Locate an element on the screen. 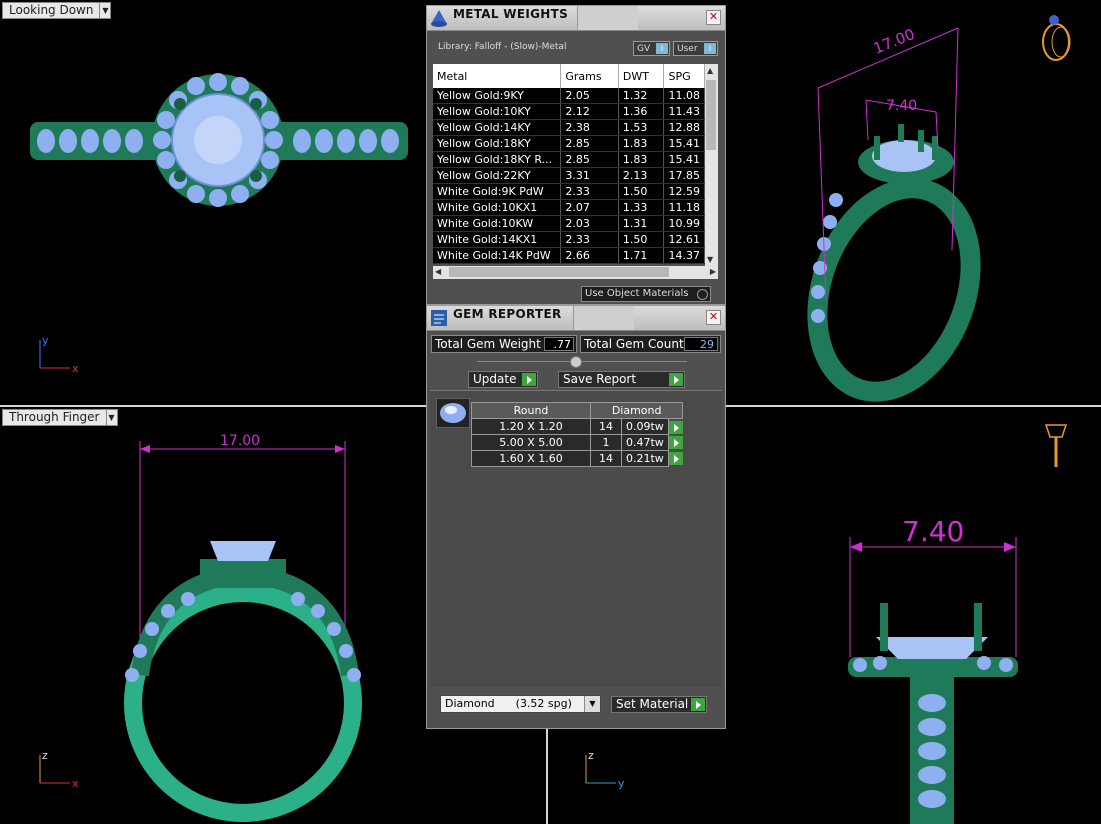 Image resolution: width=1101 pixels, height=824 pixels. view-selector-through-finger: Through Finger ▼ is located at coordinates (60, 417).